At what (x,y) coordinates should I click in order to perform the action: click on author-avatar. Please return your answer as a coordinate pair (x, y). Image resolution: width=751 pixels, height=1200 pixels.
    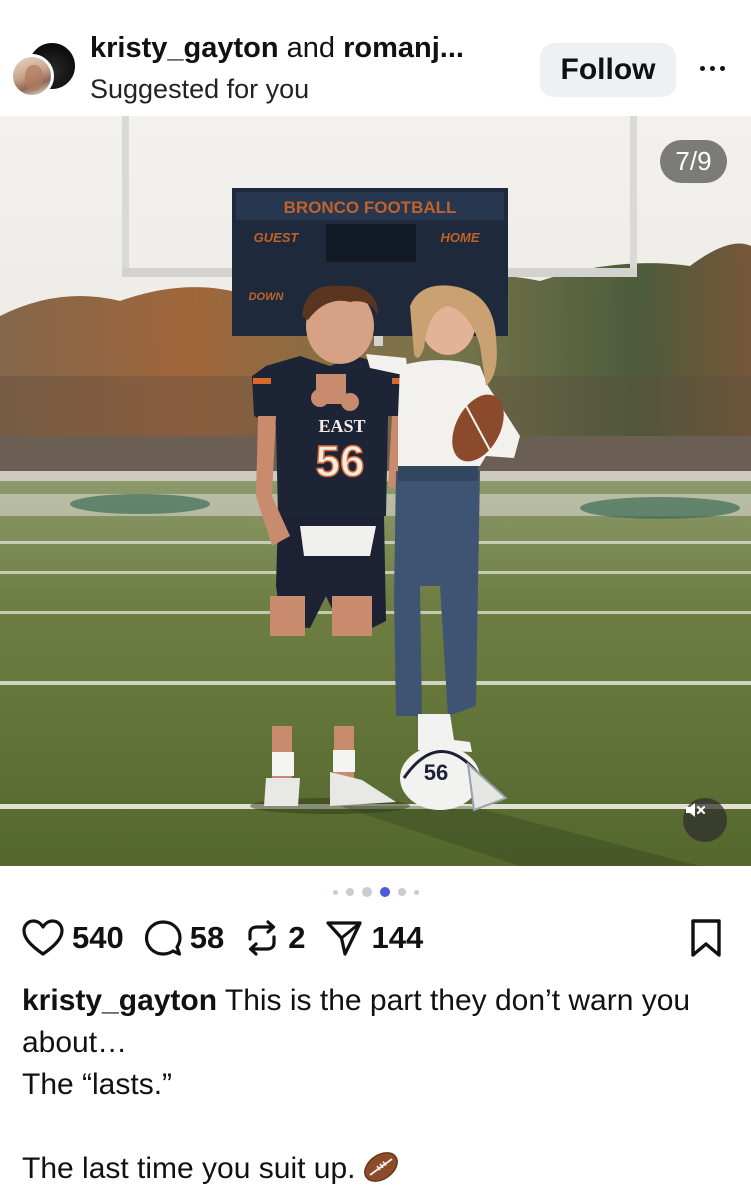
    Looking at the image, I should click on (32, 76).